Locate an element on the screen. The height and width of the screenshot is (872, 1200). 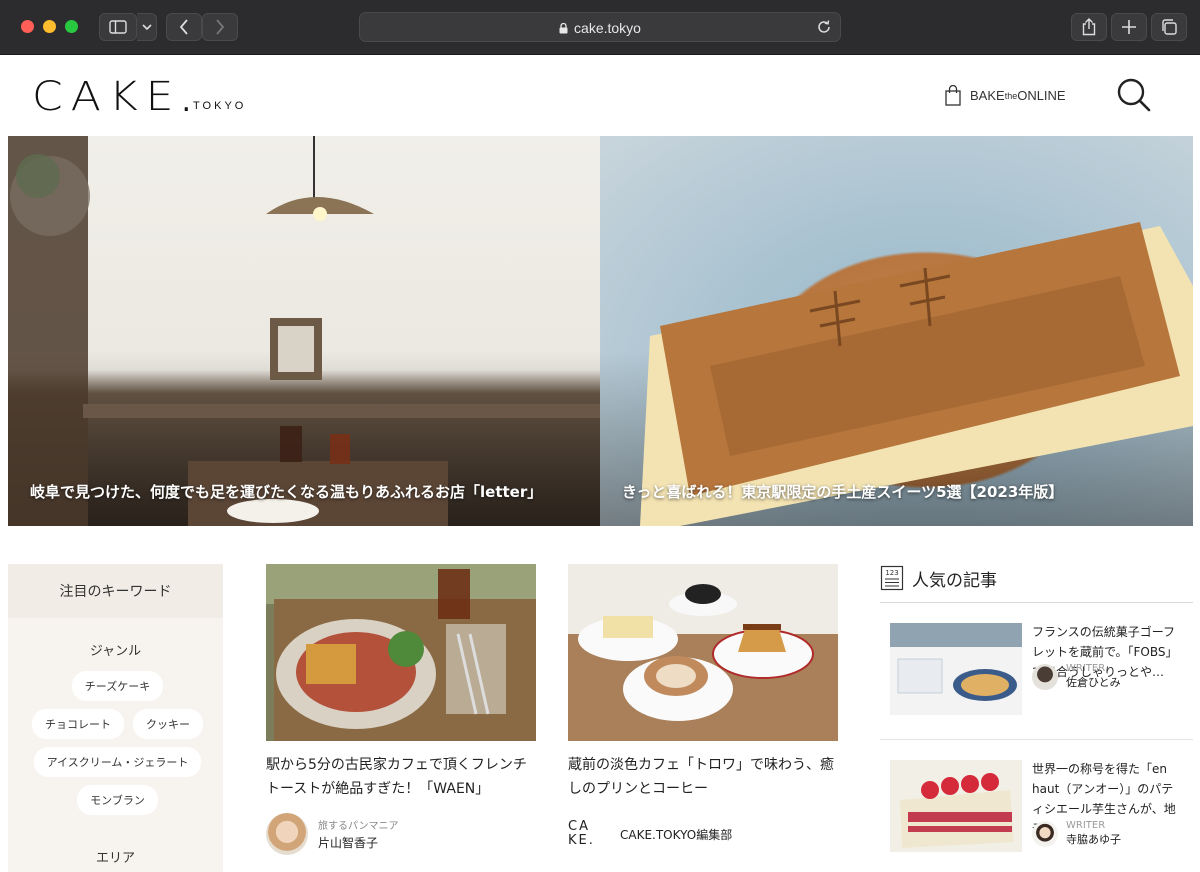
author-role: 旅するパンマニア is located at coordinates (358, 826).